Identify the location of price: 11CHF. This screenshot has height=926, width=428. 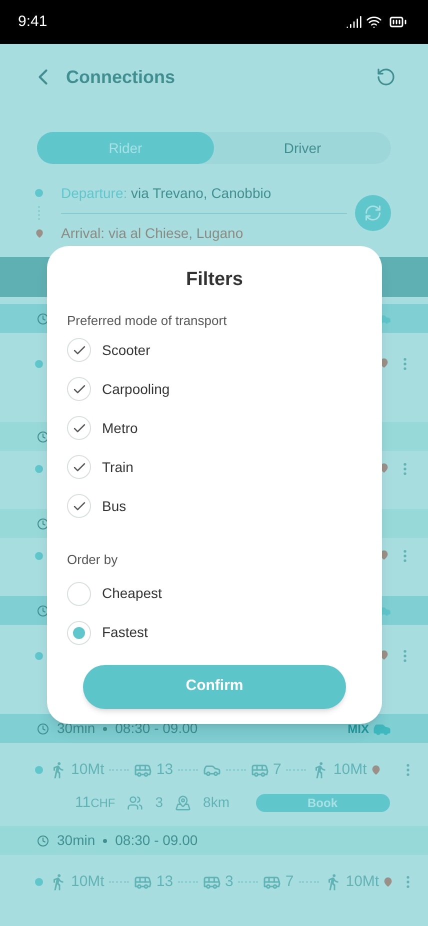
(95, 802).